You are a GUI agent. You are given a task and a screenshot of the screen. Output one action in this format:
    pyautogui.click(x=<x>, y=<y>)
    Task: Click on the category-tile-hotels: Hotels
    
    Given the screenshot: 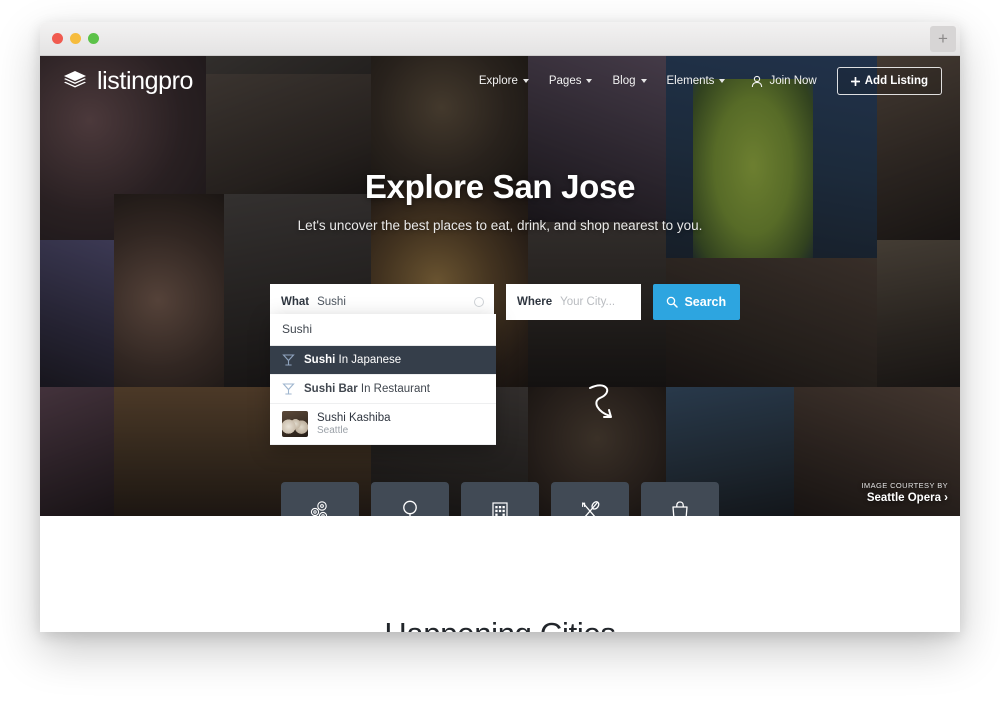 What is the action you would take?
    pyautogui.click(x=500, y=499)
    